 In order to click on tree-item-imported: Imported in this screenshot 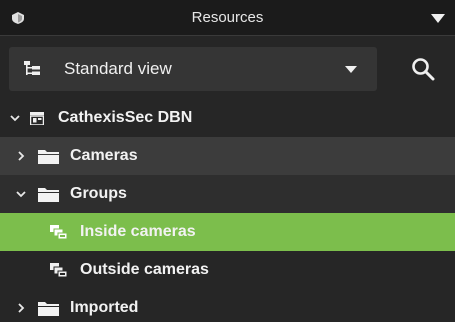, I will do `click(227, 305)`.